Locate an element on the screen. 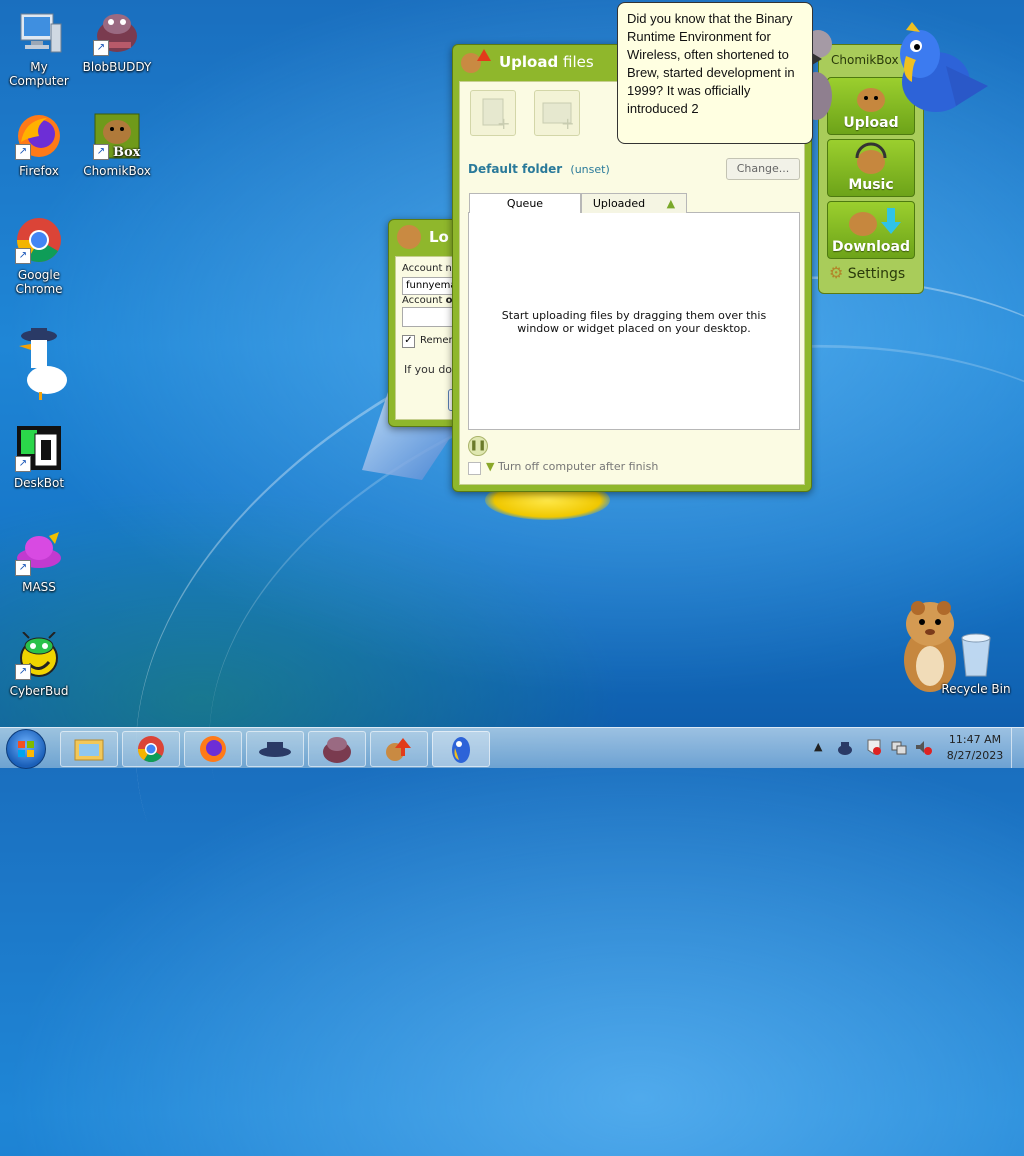  hamster-music-icon is located at coordinates (871, 158).